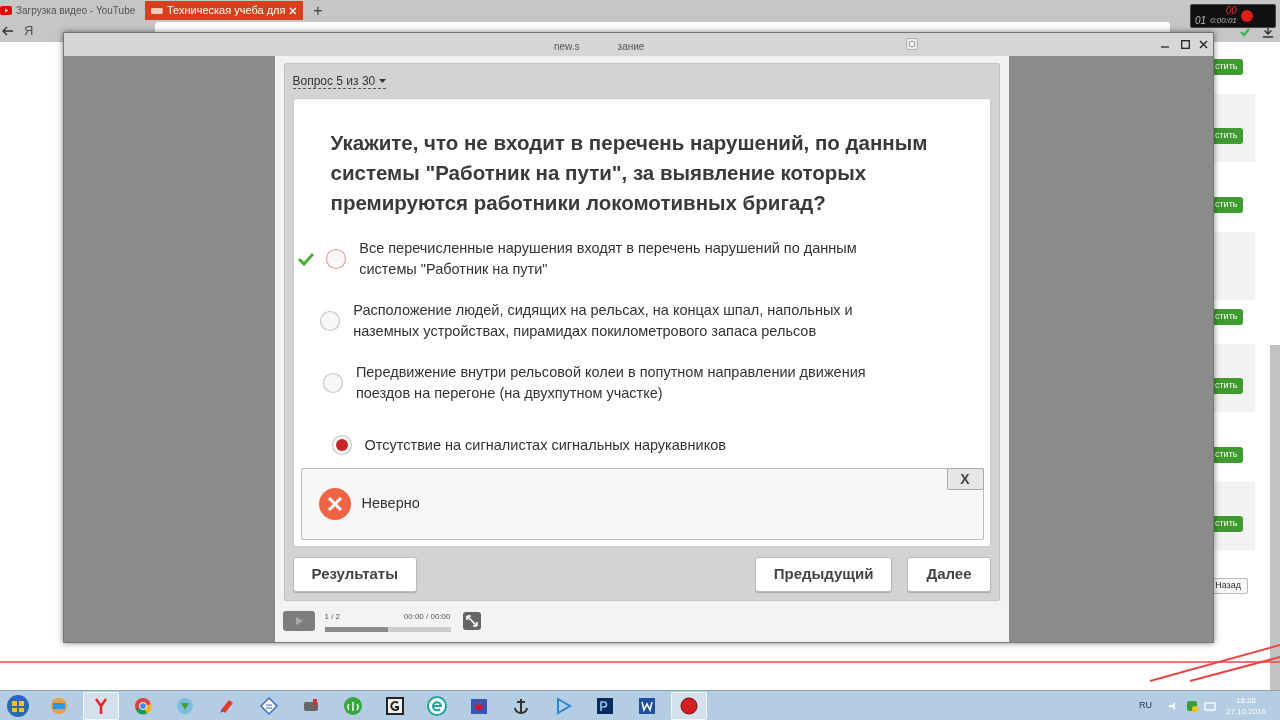  Describe the element at coordinates (631, 47) in the screenshot. I see `window-title: зание` at that location.